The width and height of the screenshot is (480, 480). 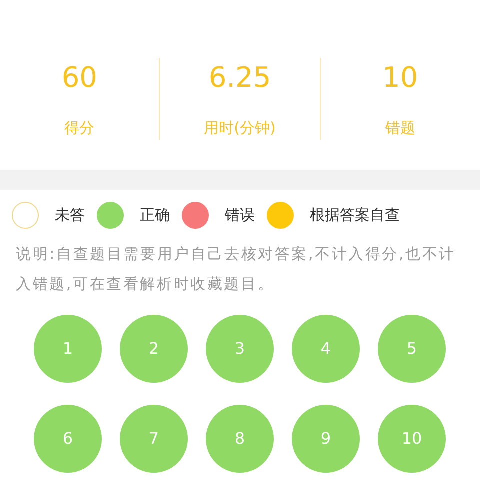 What do you see at coordinates (400, 128) in the screenshot?
I see `stat-label: 错题` at bounding box center [400, 128].